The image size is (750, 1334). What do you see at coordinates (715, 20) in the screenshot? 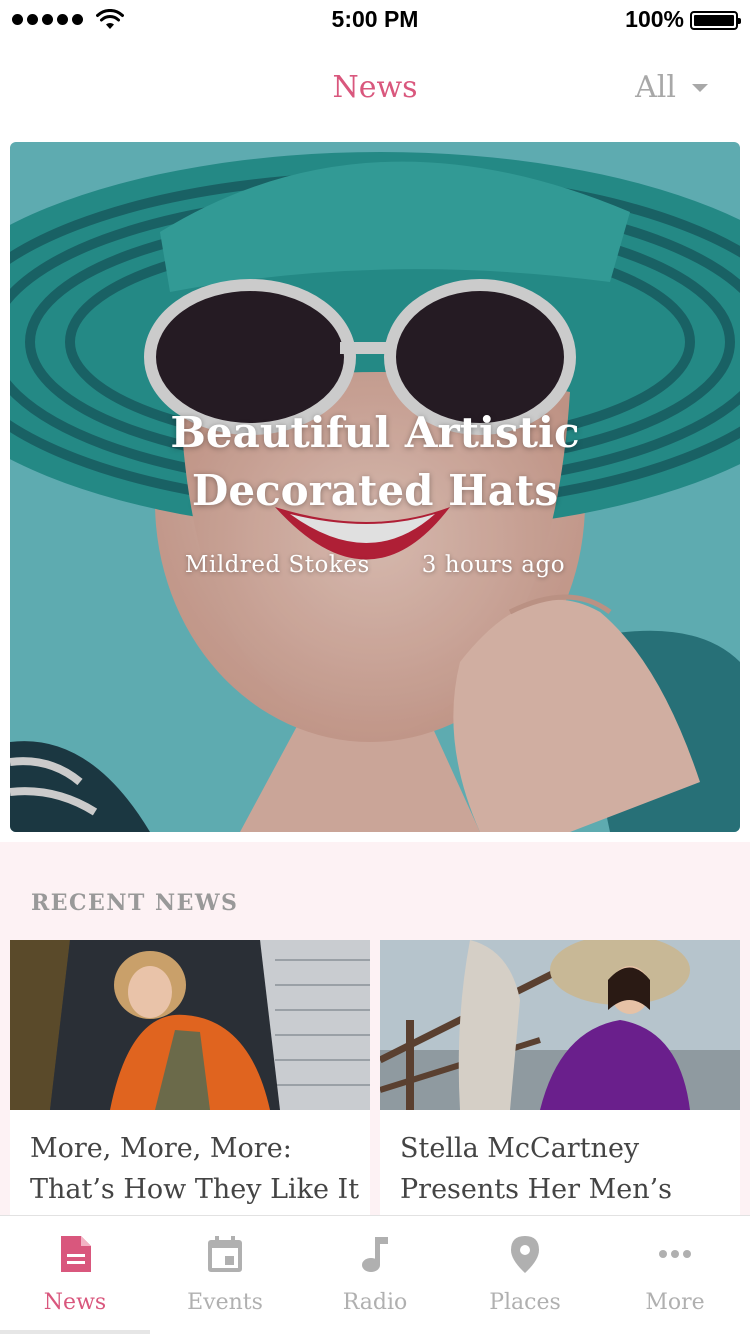
I see `battery-icon` at bounding box center [715, 20].